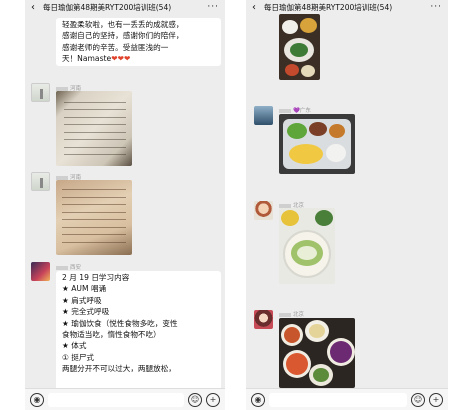  What do you see at coordinates (317, 353) in the screenshot?
I see `vegetable-dishes-photo` at bounding box center [317, 353].